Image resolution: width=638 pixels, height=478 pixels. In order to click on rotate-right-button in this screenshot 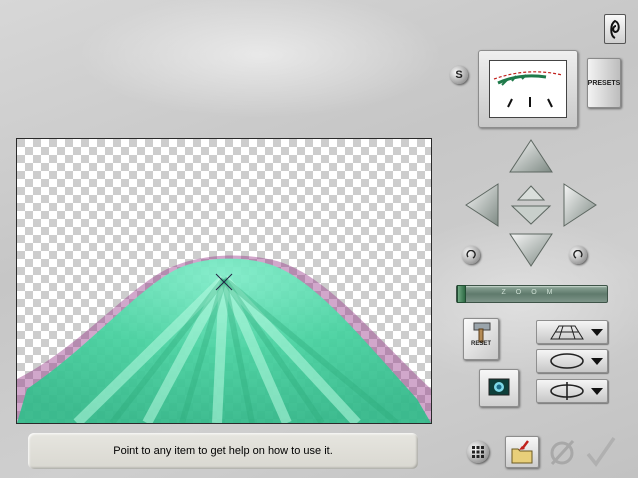, I will do `click(578, 255)`.